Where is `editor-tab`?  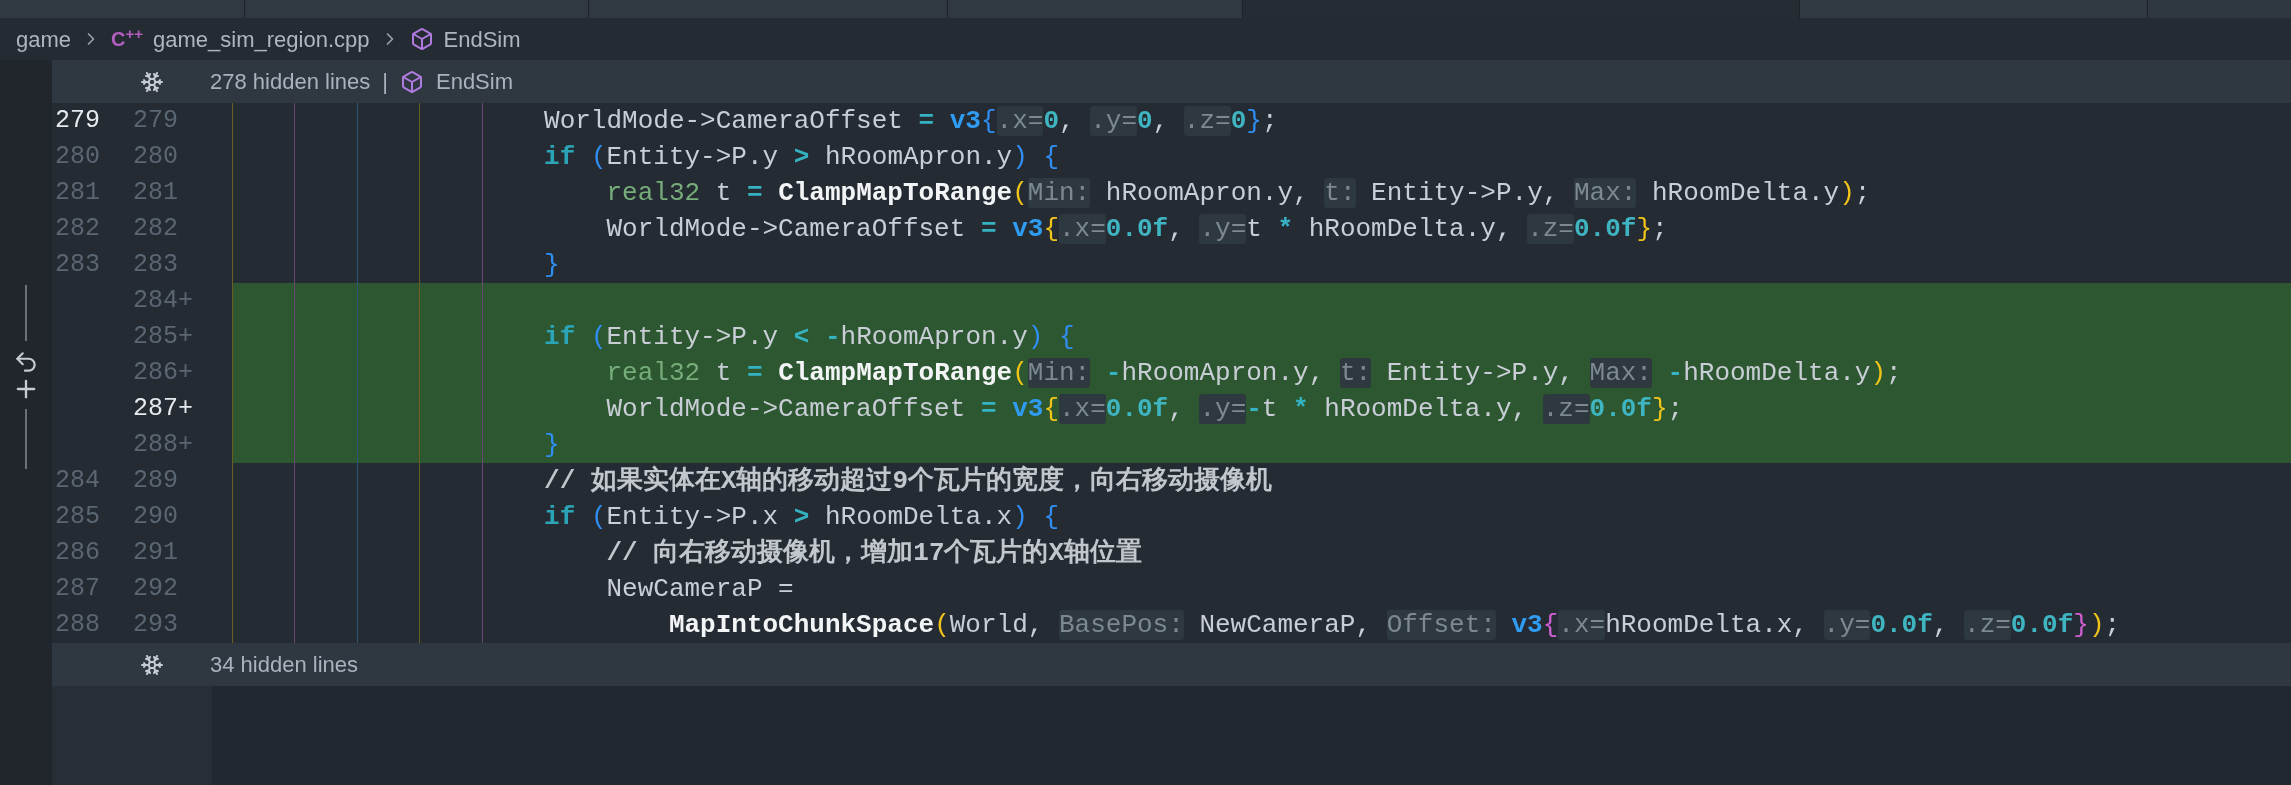
editor-tab is located at coordinates (1521, 9).